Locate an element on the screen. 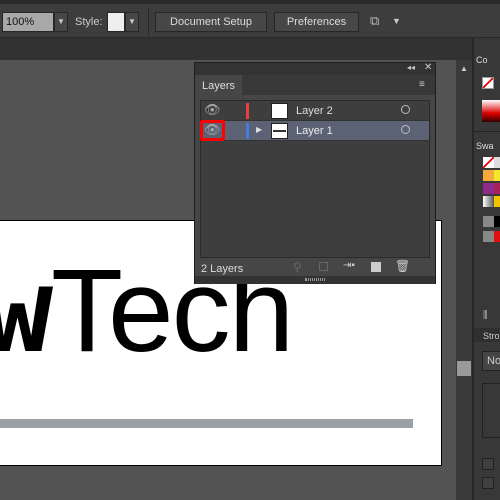 The width and height of the screenshot is (500, 500). swatch-orange is located at coordinates (488, 175).